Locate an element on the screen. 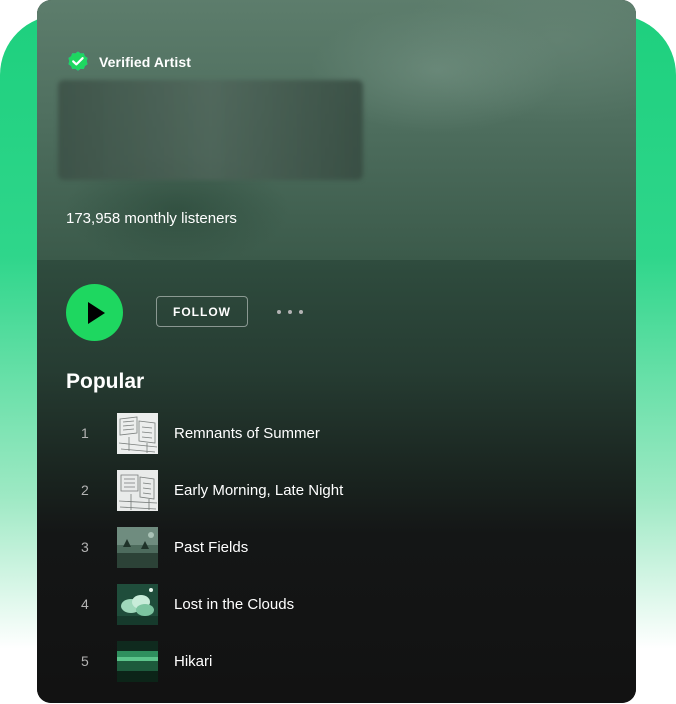 Image resolution: width=676 pixels, height=704 pixels. track-title: Past Fields is located at coordinates (211, 547).